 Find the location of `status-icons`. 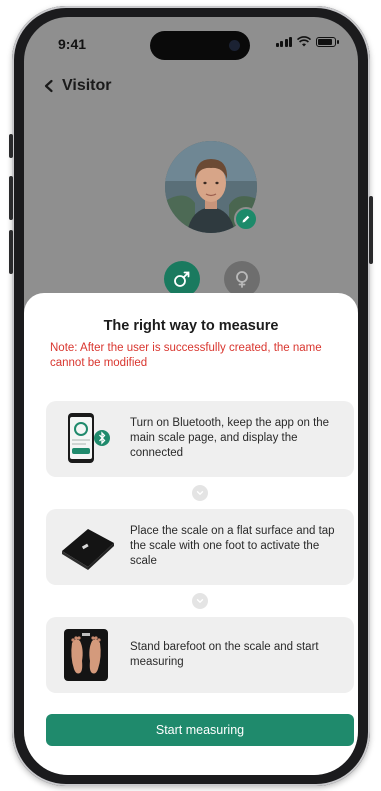

status-icons is located at coordinates (307, 41).